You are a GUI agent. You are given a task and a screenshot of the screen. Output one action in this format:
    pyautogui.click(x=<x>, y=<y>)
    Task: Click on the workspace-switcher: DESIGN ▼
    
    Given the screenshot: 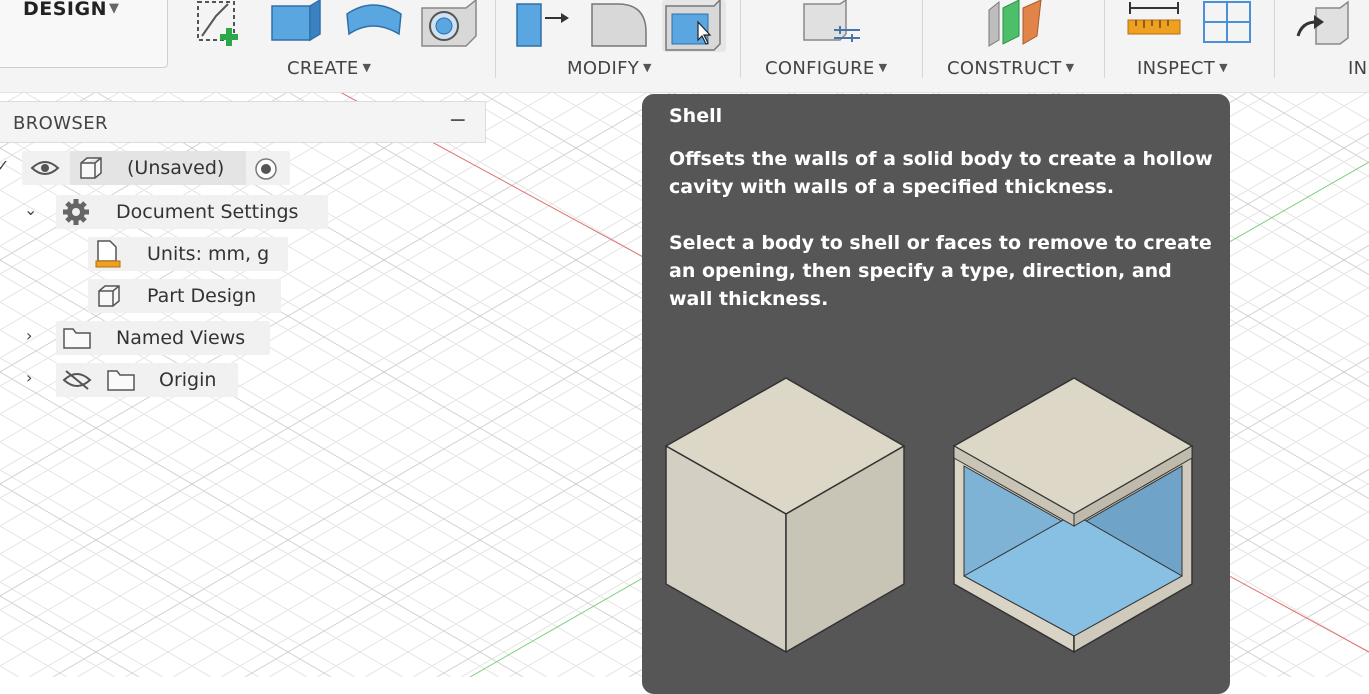 What is the action you would take?
    pyautogui.click(x=84, y=34)
    